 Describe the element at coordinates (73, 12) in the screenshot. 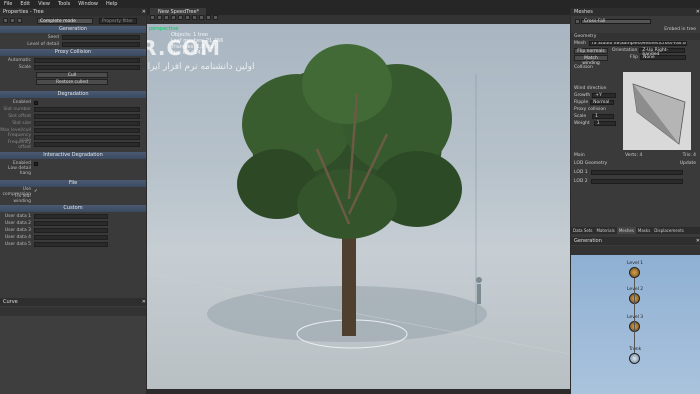

I see `properties-title-bar: Properties - Tree ✕` at that location.